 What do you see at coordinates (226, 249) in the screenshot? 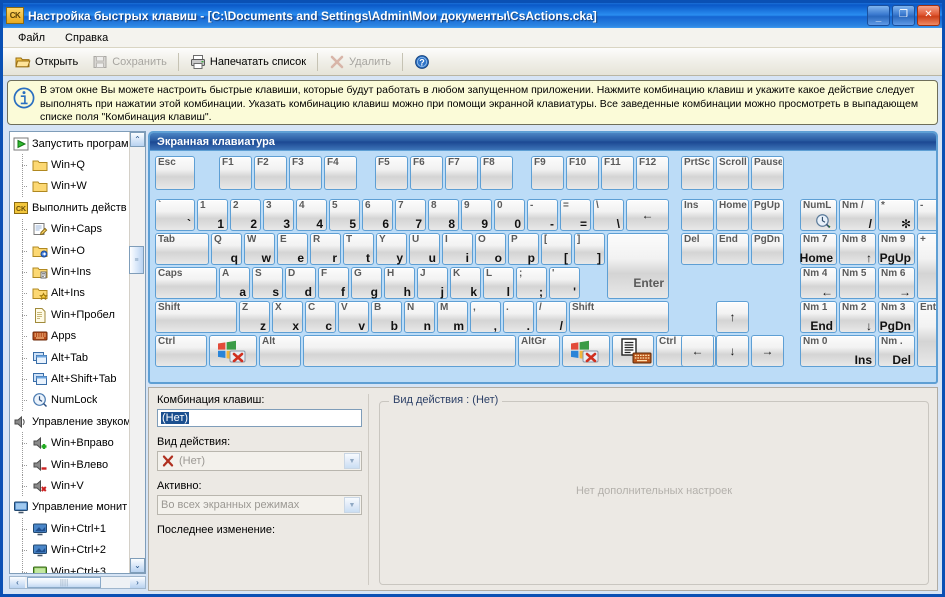
I see `keyboard-key: Qq` at bounding box center [226, 249].